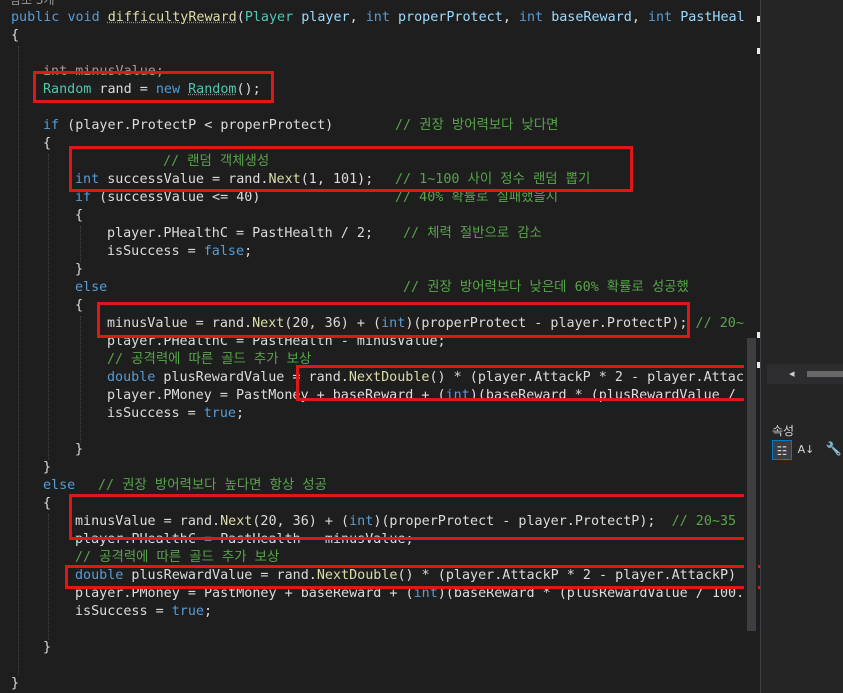 Image resolution: width=843 pixels, height=693 pixels. Describe the element at coordinates (47, 467) in the screenshot. I see `code-line-25: }` at that location.